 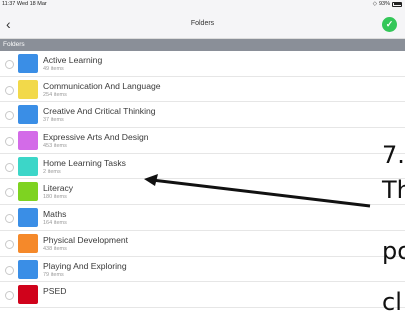 What do you see at coordinates (53, 69) in the screenshot?
I see `folder-count: 49 items` at bounding box center [53, 69].